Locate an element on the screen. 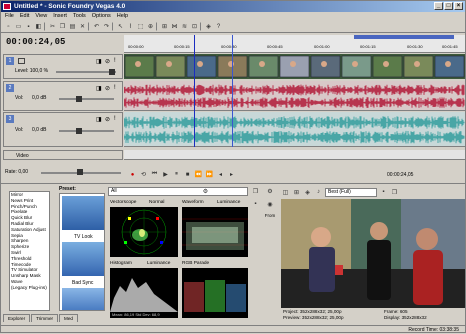 This screenshot has width=466, height=334. preview-audio-icon: ♪ is located at coordinates (318, 192).